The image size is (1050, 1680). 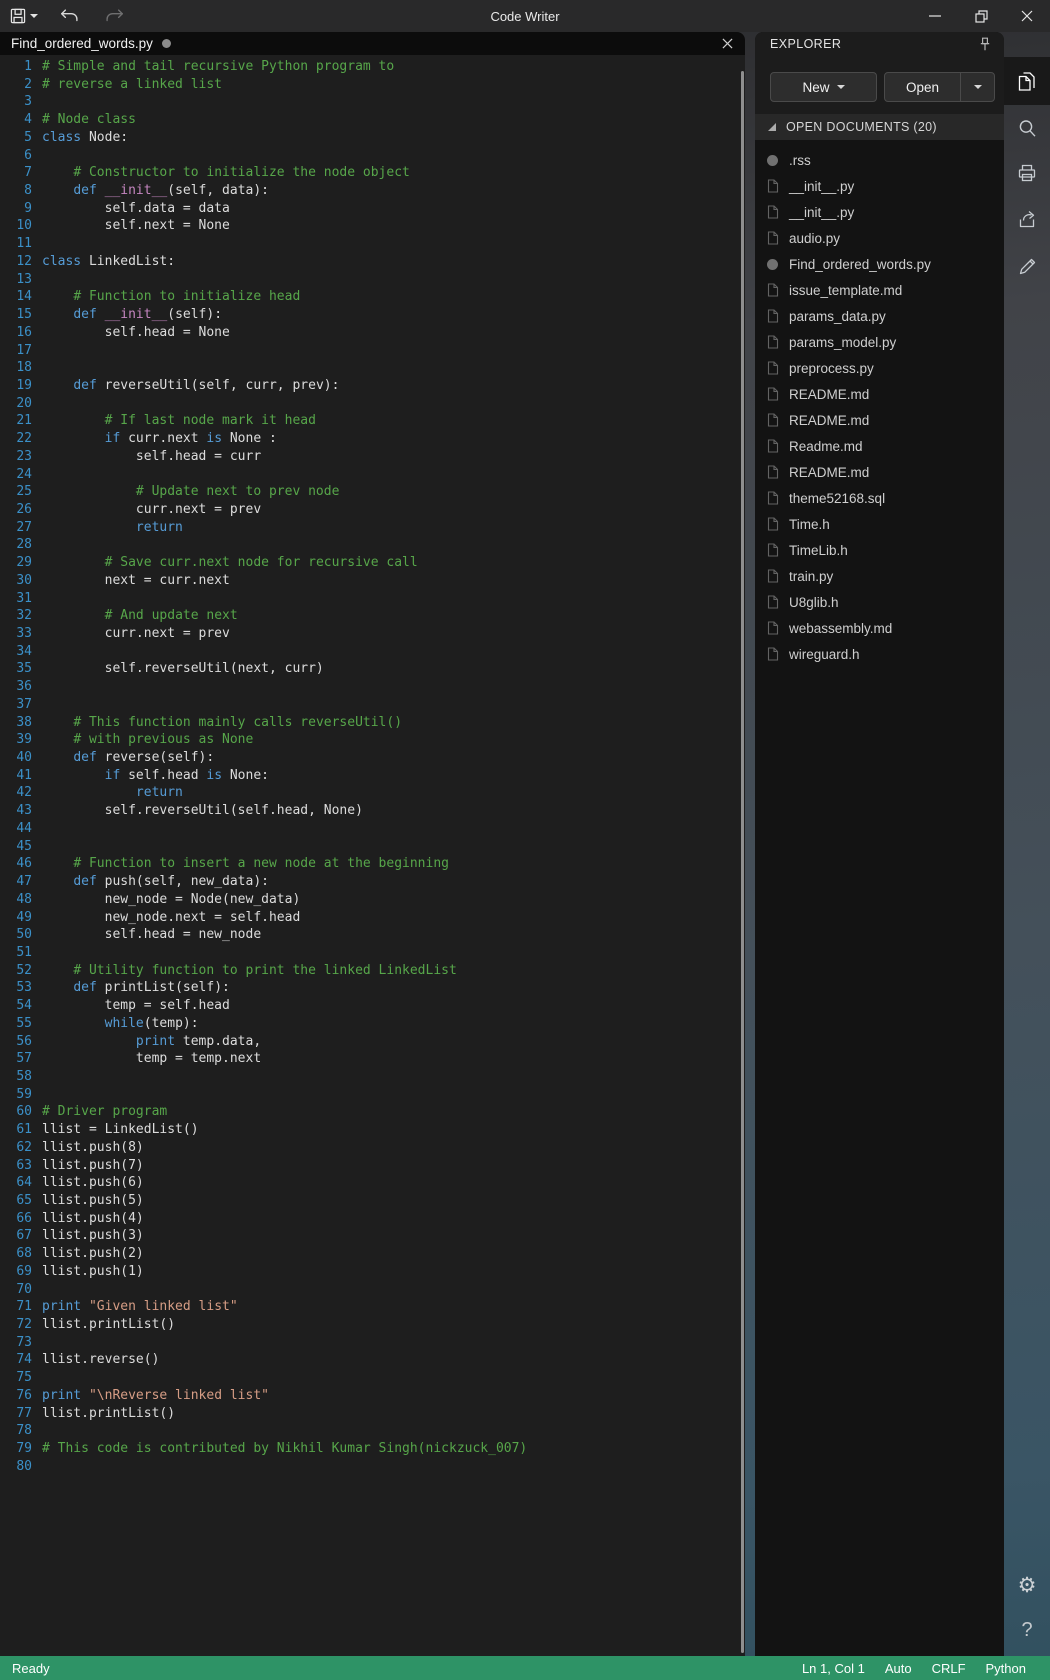 What do you see at coordinates (372, 457) in the screenshot?
I see `code-line: 23 self.head = curr` at bounding box center [372, 457].